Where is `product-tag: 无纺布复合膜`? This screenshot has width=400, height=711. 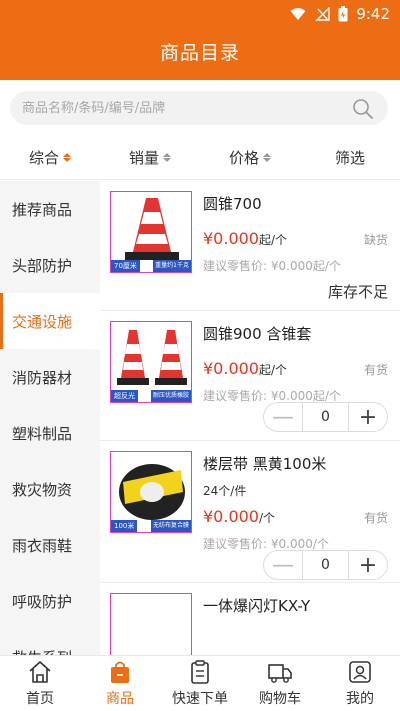
product-tag: 无纺布复合膜 is located at coordinates (170, 526).